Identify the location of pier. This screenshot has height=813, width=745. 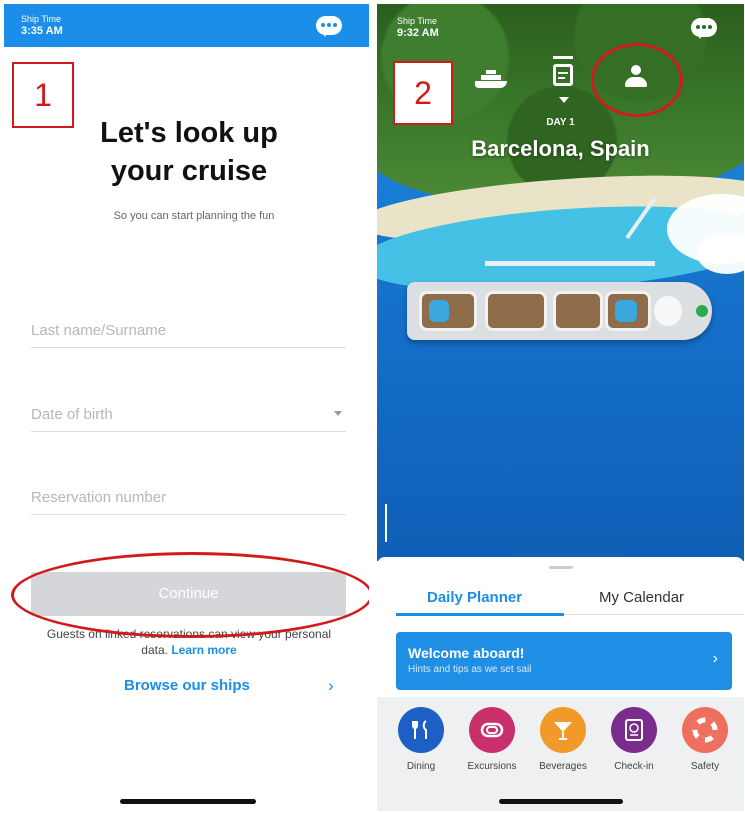
(570, 263).